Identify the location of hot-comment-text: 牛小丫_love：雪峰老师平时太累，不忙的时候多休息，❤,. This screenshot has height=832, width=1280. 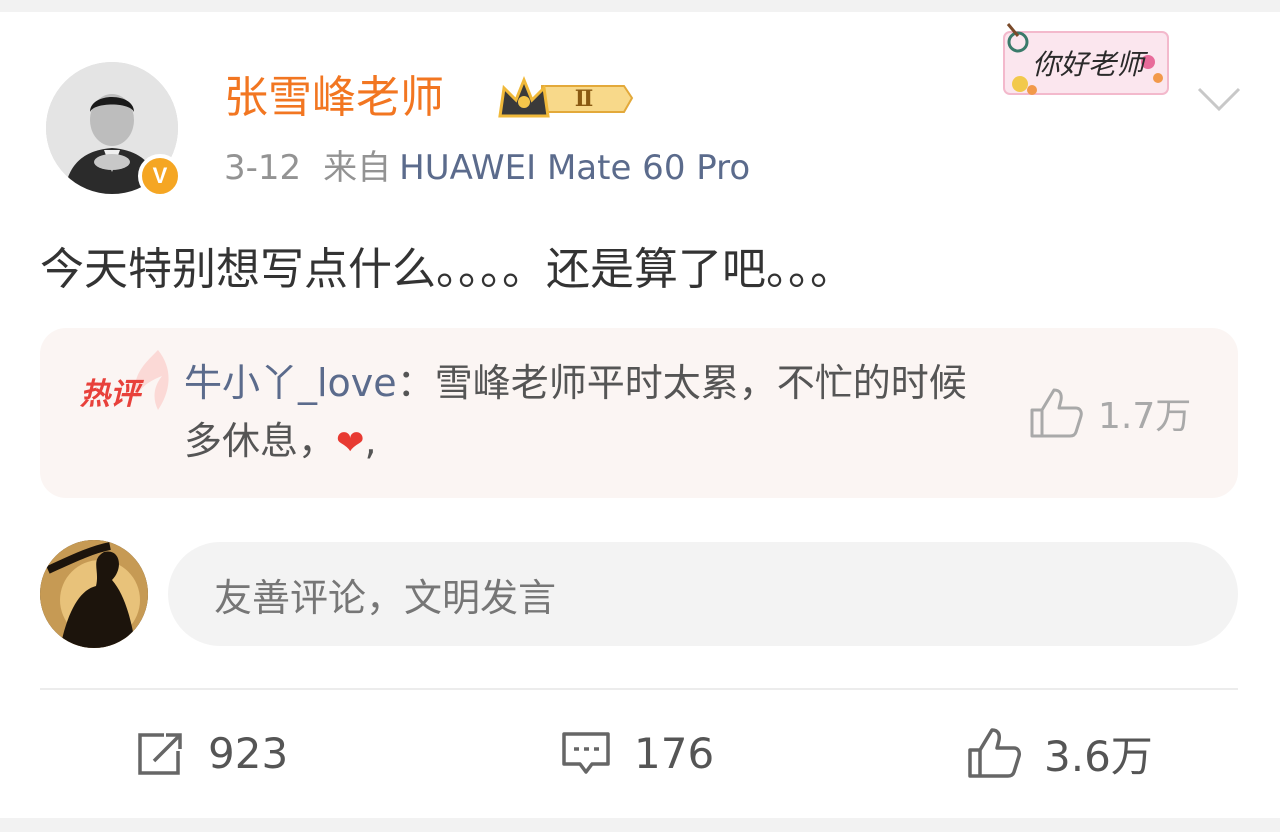
(594, 413).